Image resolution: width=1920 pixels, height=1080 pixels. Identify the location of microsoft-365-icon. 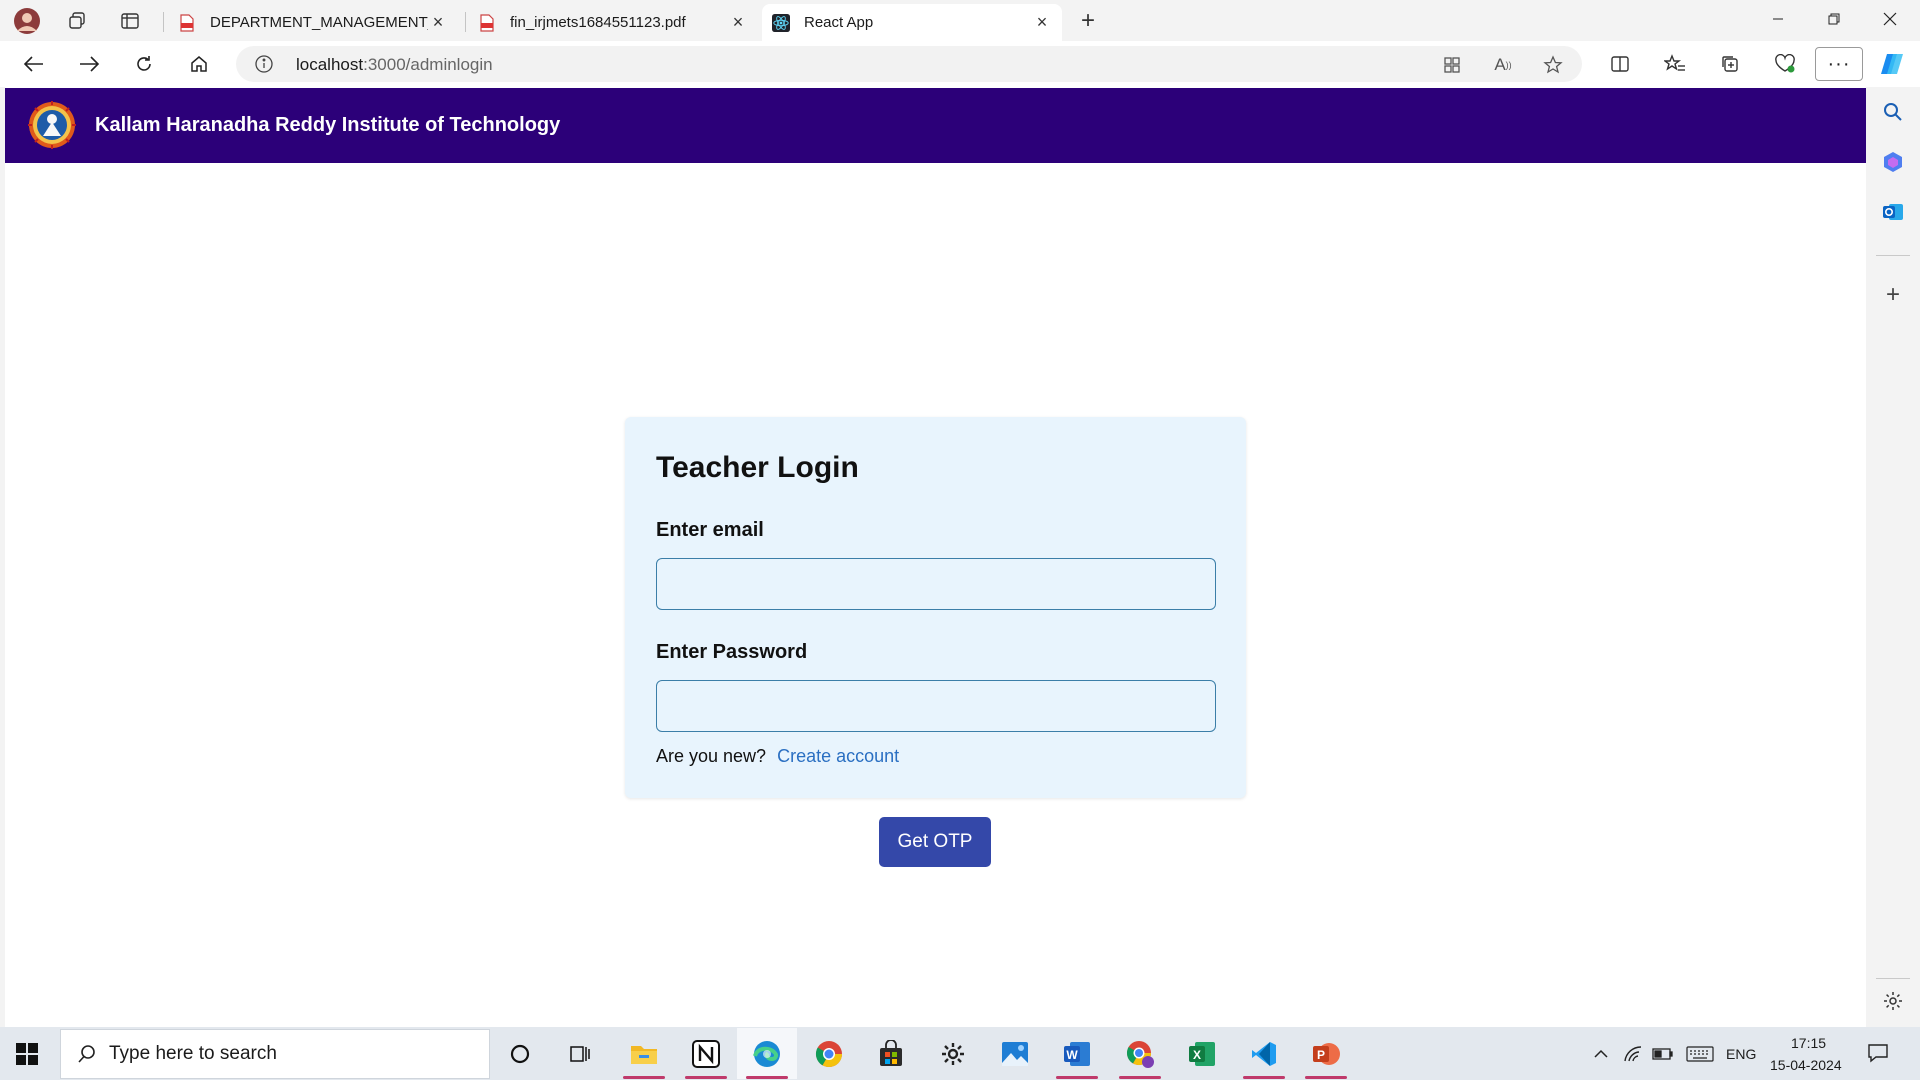
(1893, 162).